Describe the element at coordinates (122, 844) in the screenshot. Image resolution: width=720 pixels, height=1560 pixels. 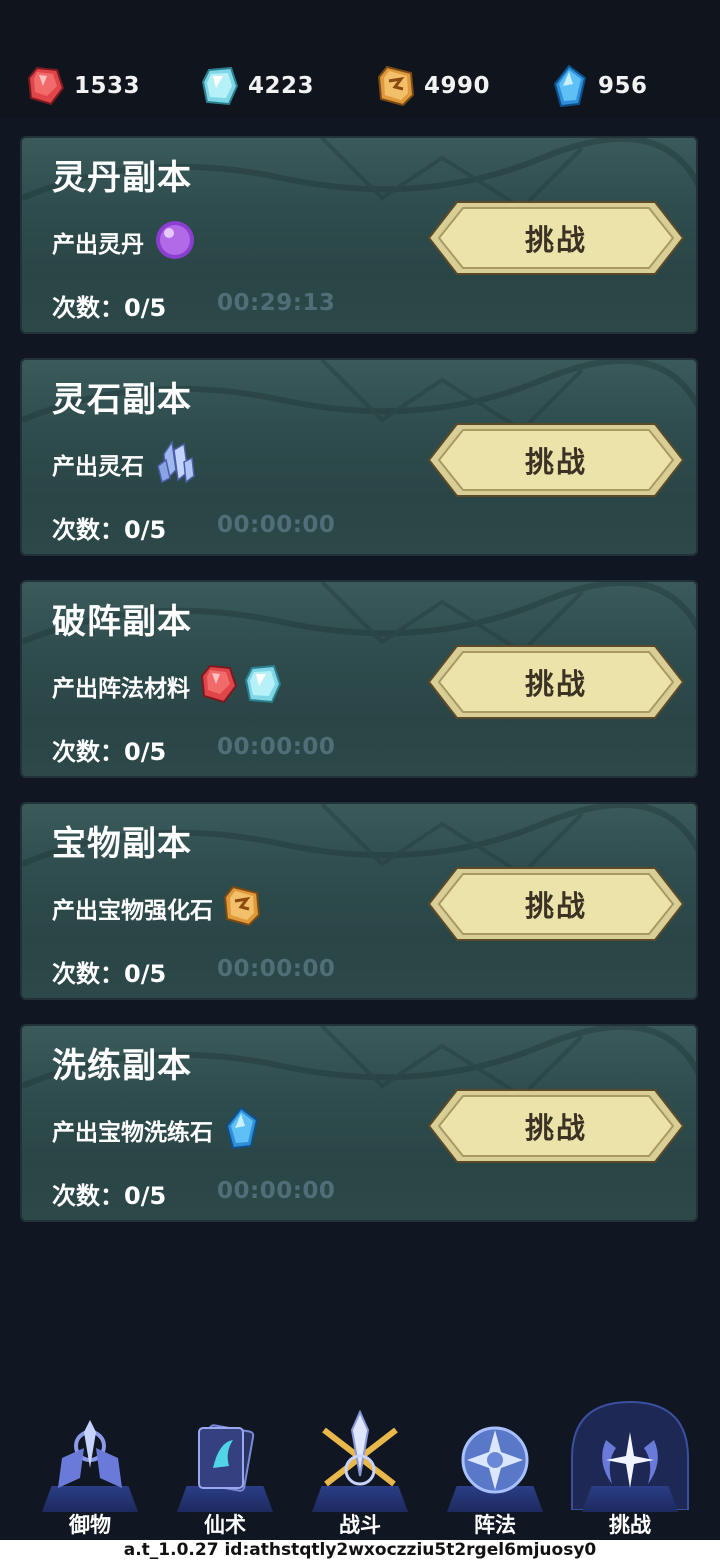
I see `dungeon-title: 宝物副本` at that location.